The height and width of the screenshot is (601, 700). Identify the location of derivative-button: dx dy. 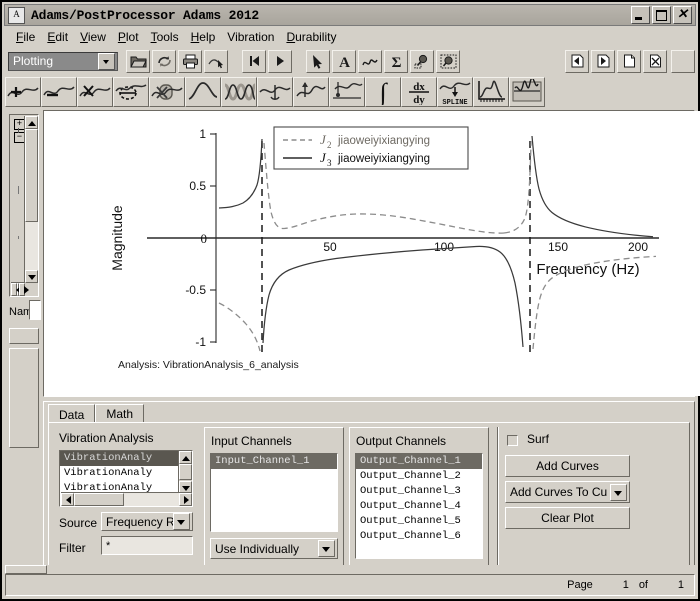
(419, 92).